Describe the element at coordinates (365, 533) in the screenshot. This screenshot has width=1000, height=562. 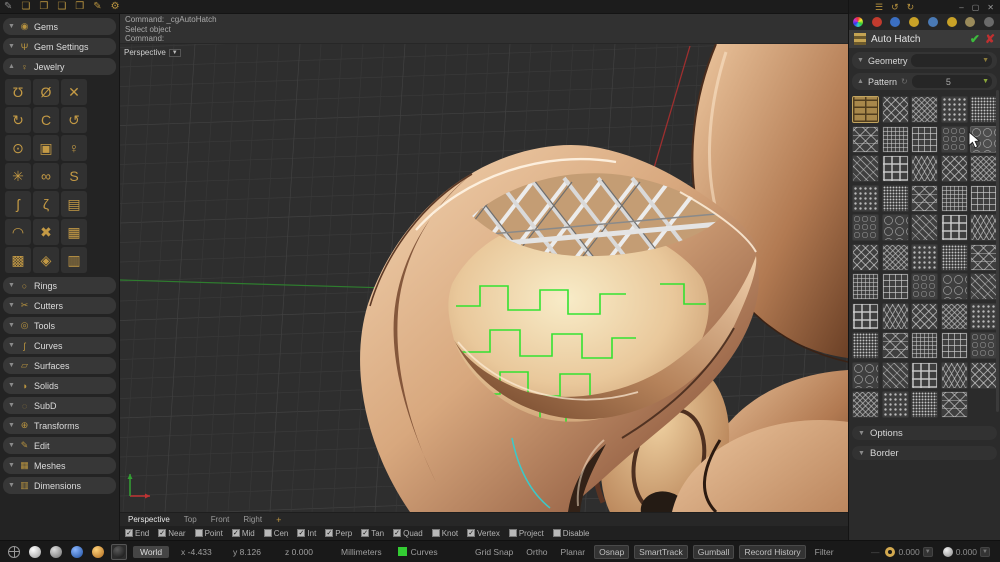
I see `checkbox-checked-icon: ✓` at that location.